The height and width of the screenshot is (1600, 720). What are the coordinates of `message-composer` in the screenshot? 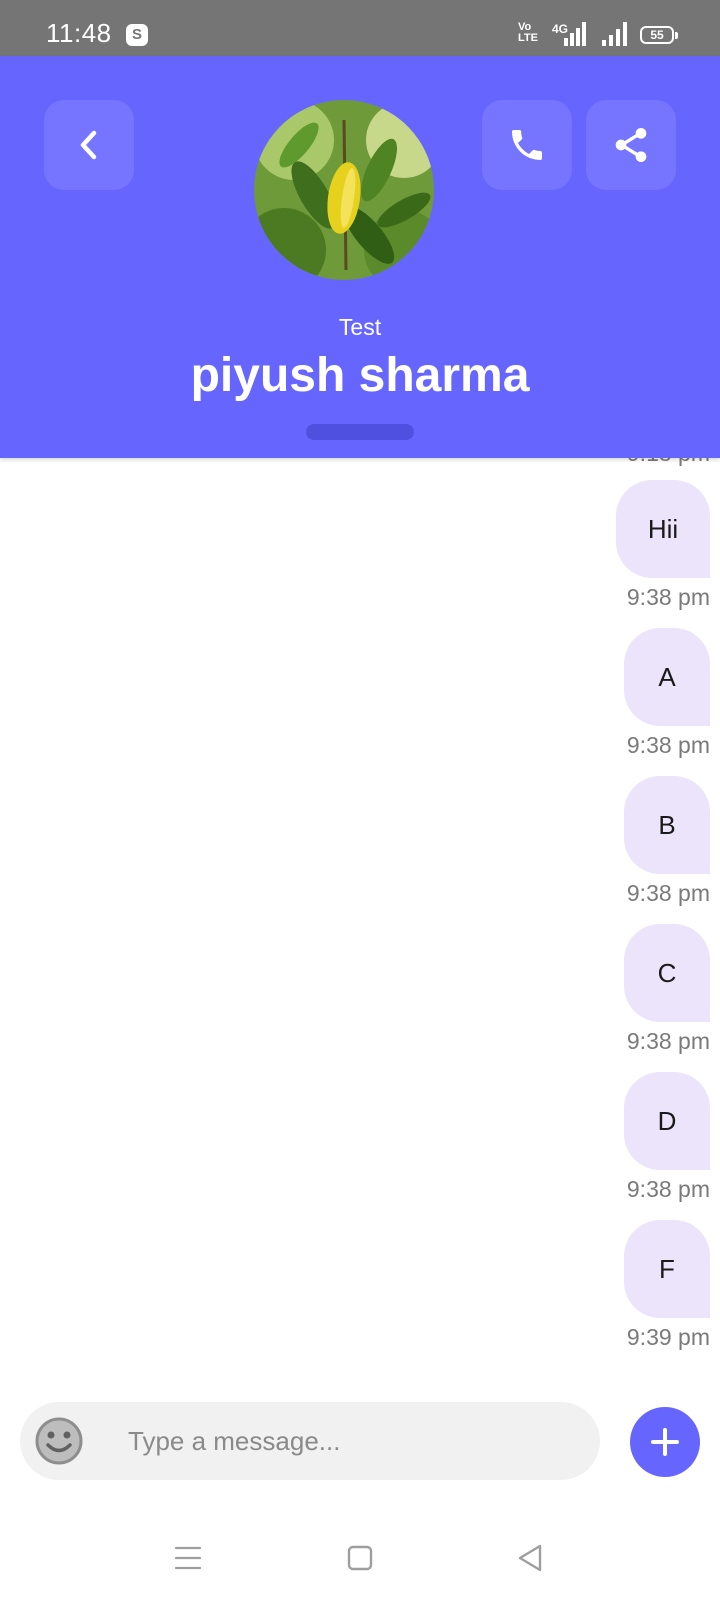 It's located at (310, 1441).